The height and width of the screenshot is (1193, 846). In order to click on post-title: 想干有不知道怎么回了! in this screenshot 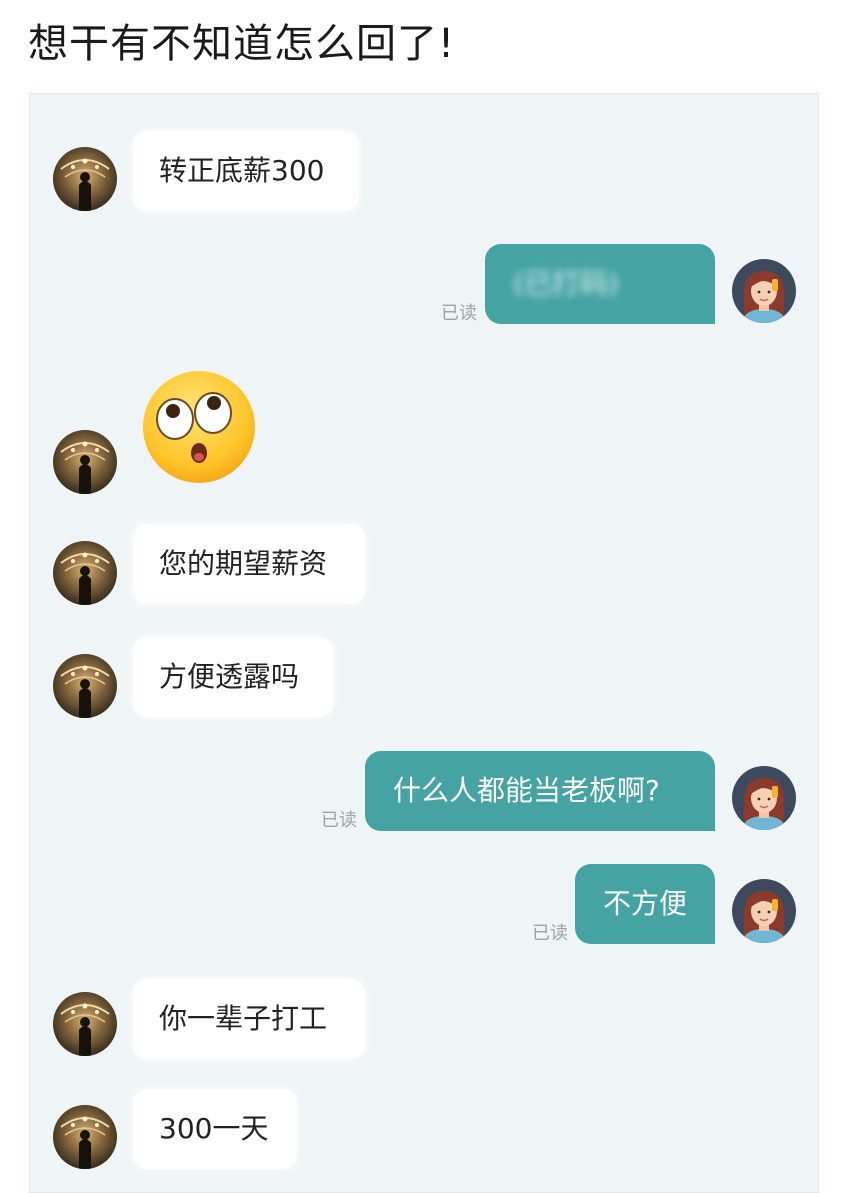, I will do `click(242, 44)`.